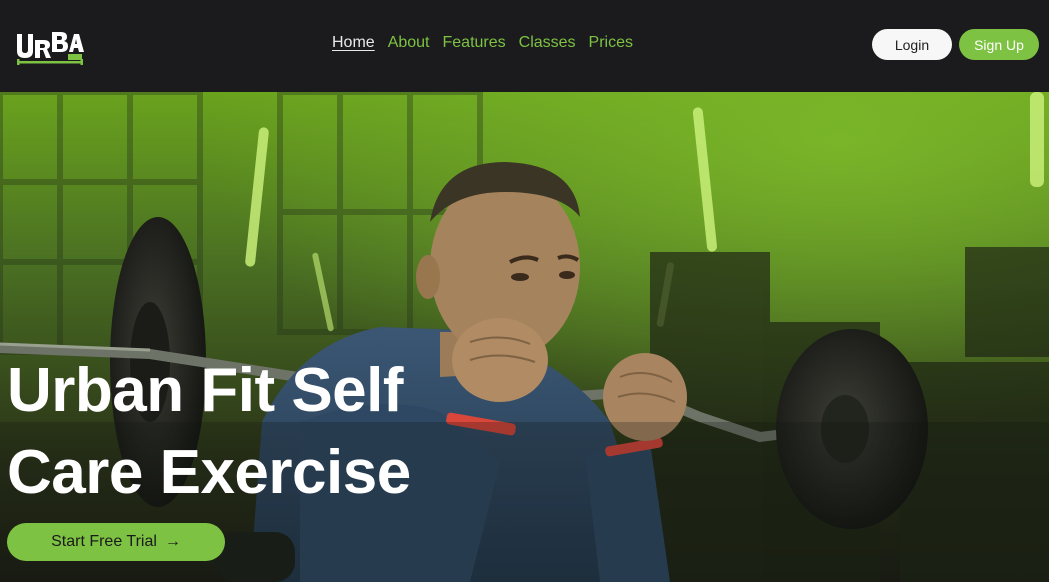  Describe the element at coordinates (547, 43) in the screenshot. I see `nav-classes-link: Classes` at that location.